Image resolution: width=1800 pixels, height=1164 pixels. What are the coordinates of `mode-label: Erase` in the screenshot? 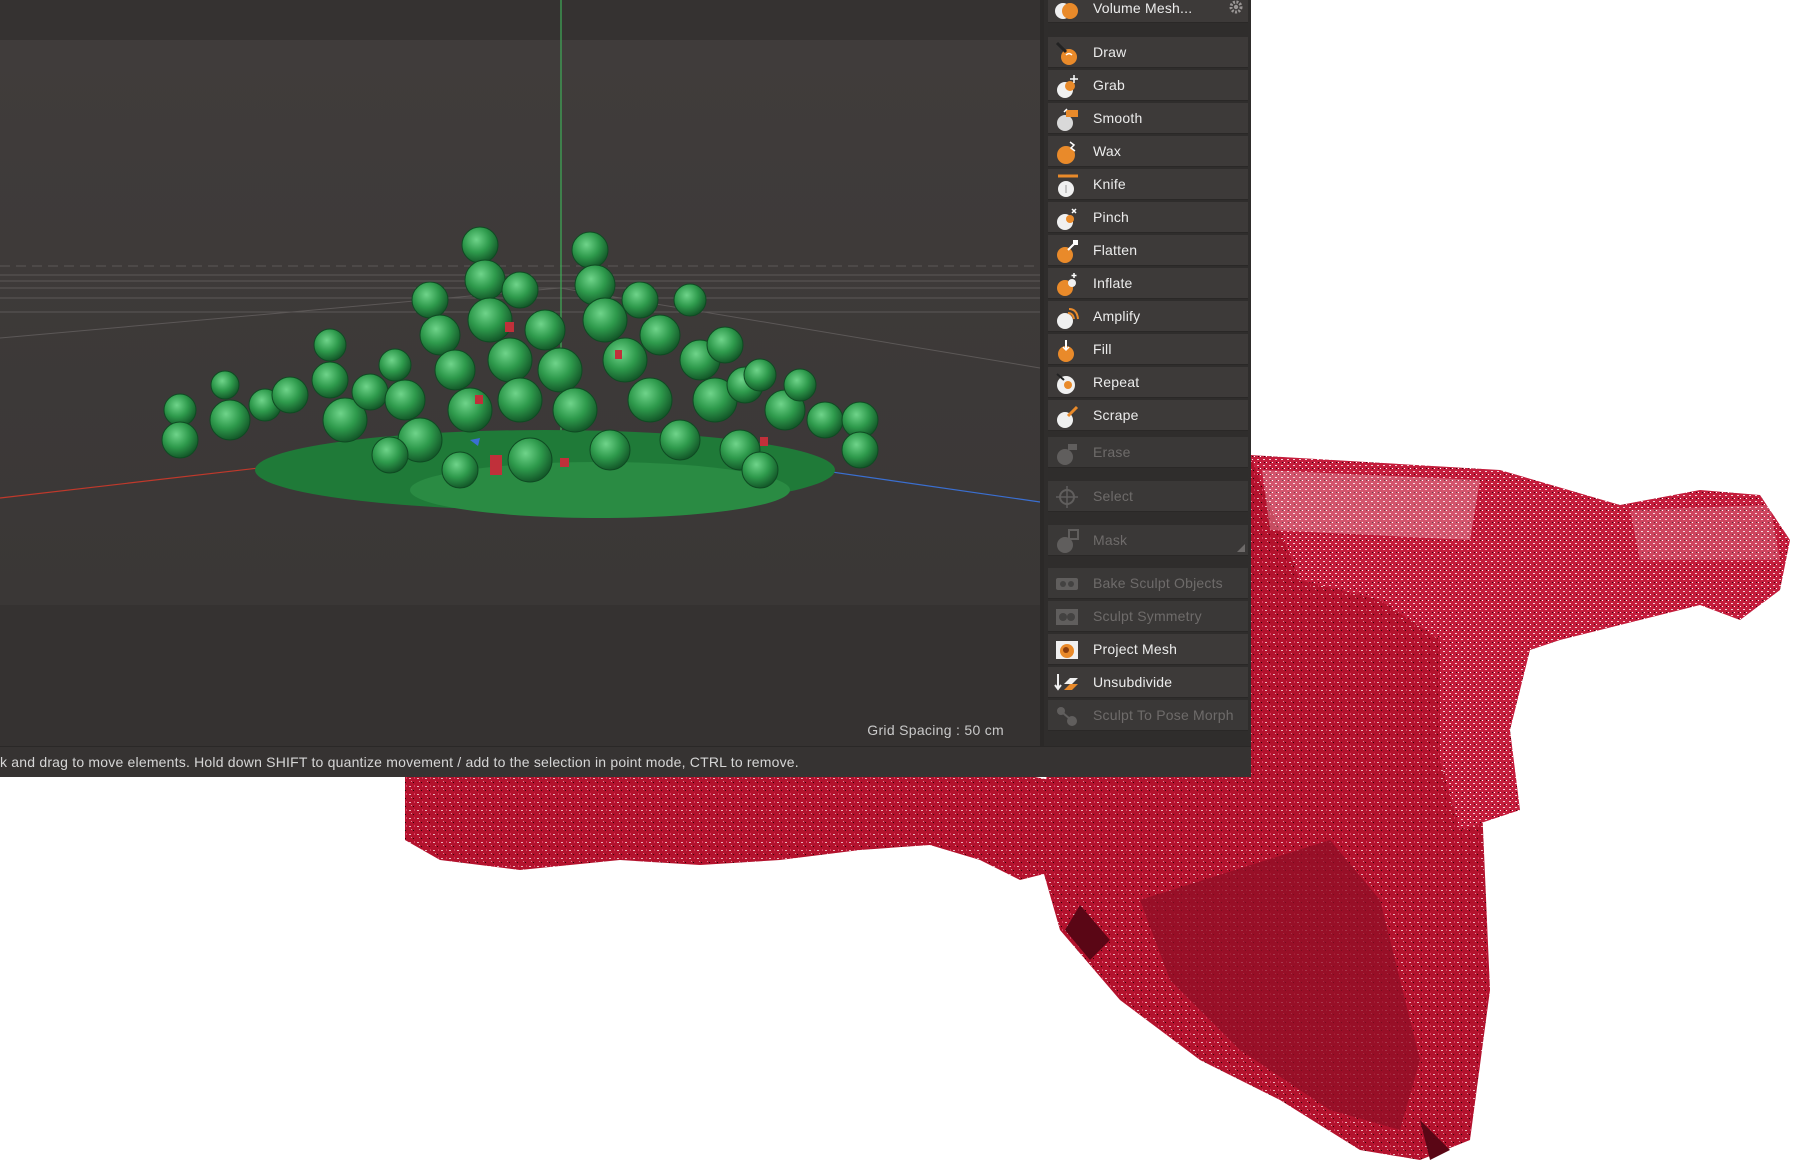 It's located at (1112, 452).